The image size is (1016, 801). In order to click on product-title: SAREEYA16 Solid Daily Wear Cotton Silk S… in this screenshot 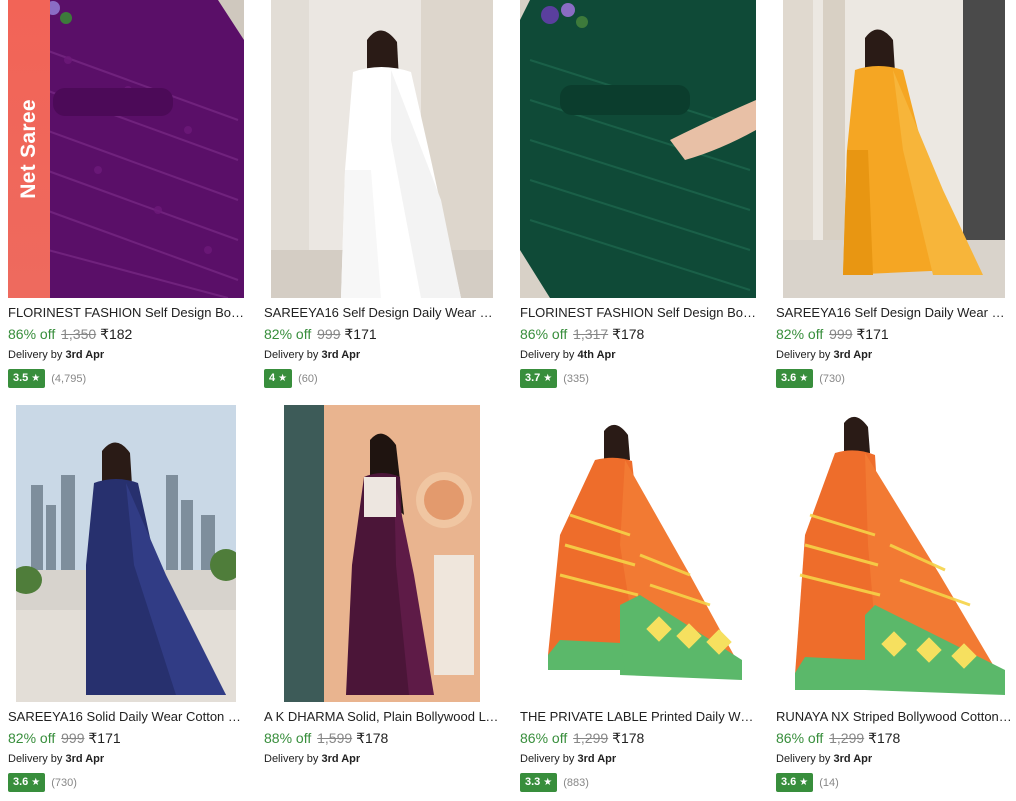, I will do `click(126, 717)`.